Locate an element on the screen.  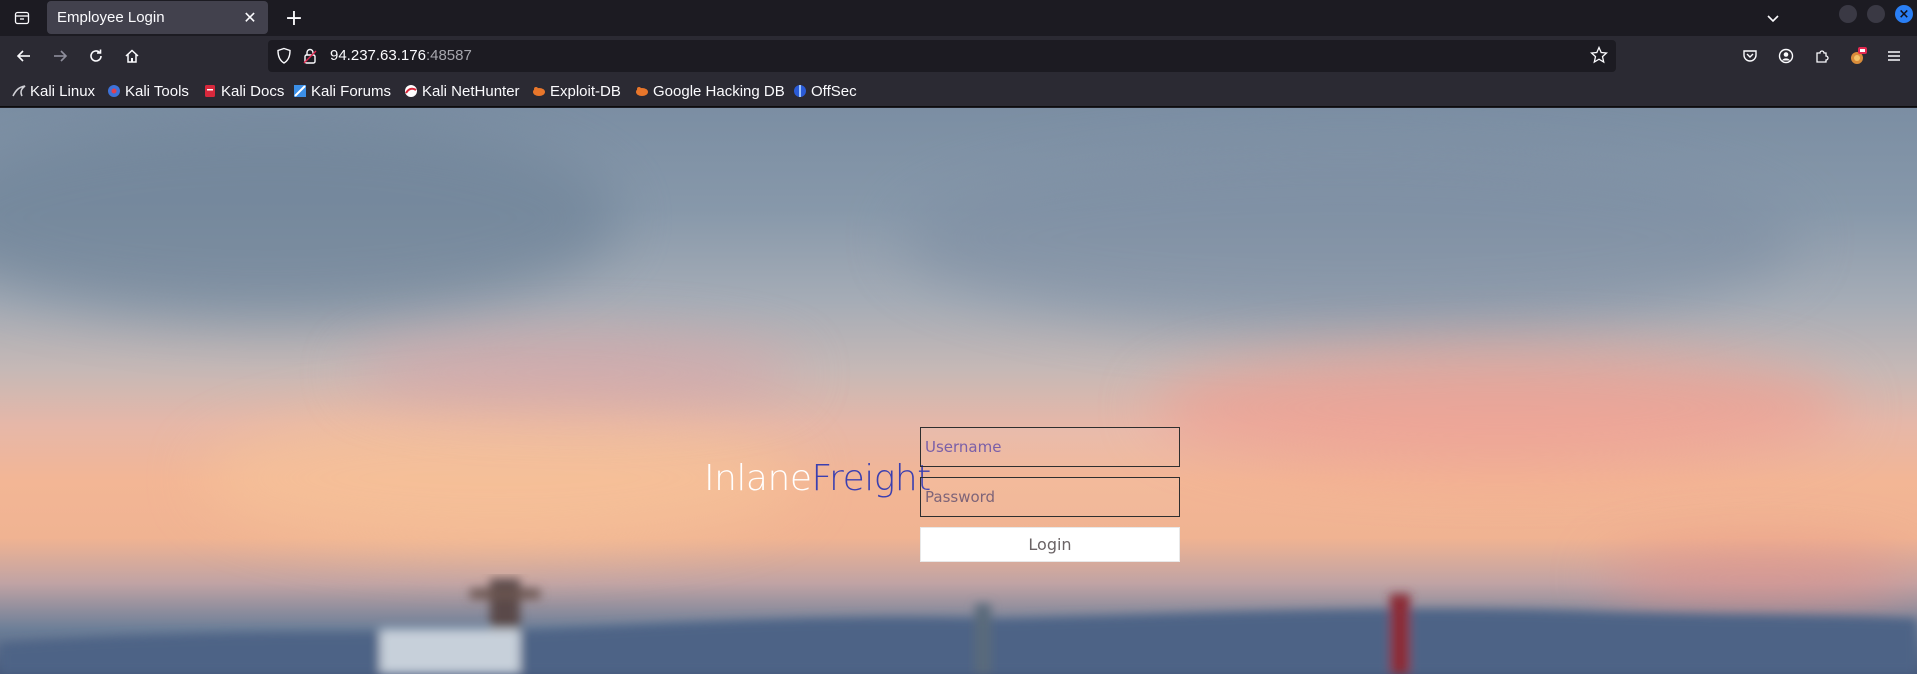
brand-logo-part1: Inlane is located at coordinates (758, 478).